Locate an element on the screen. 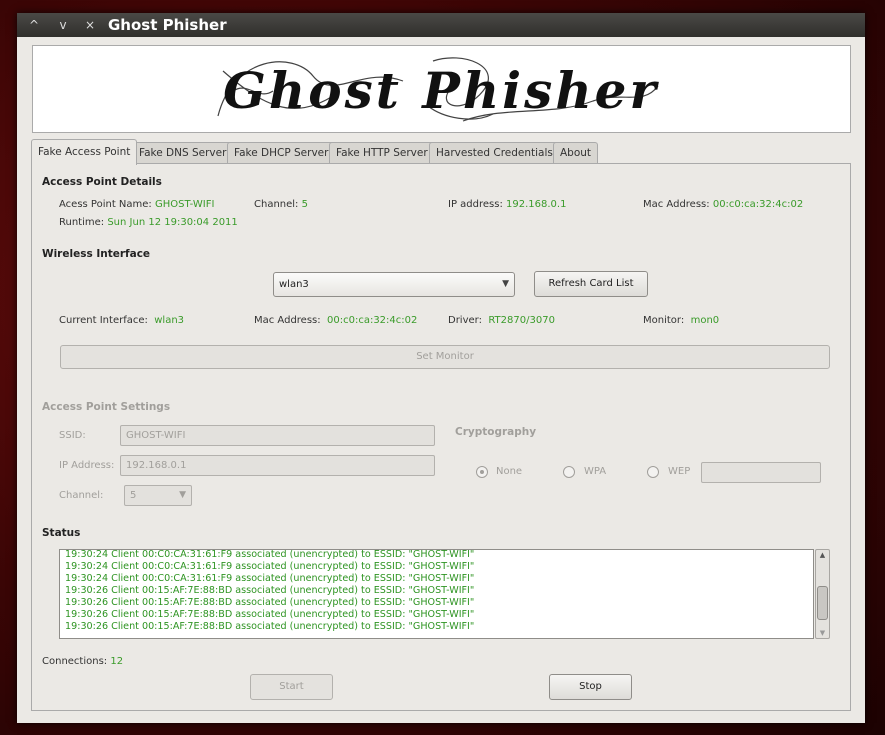  window-title: Ghost Phisher is located at coordinates (167, 25).